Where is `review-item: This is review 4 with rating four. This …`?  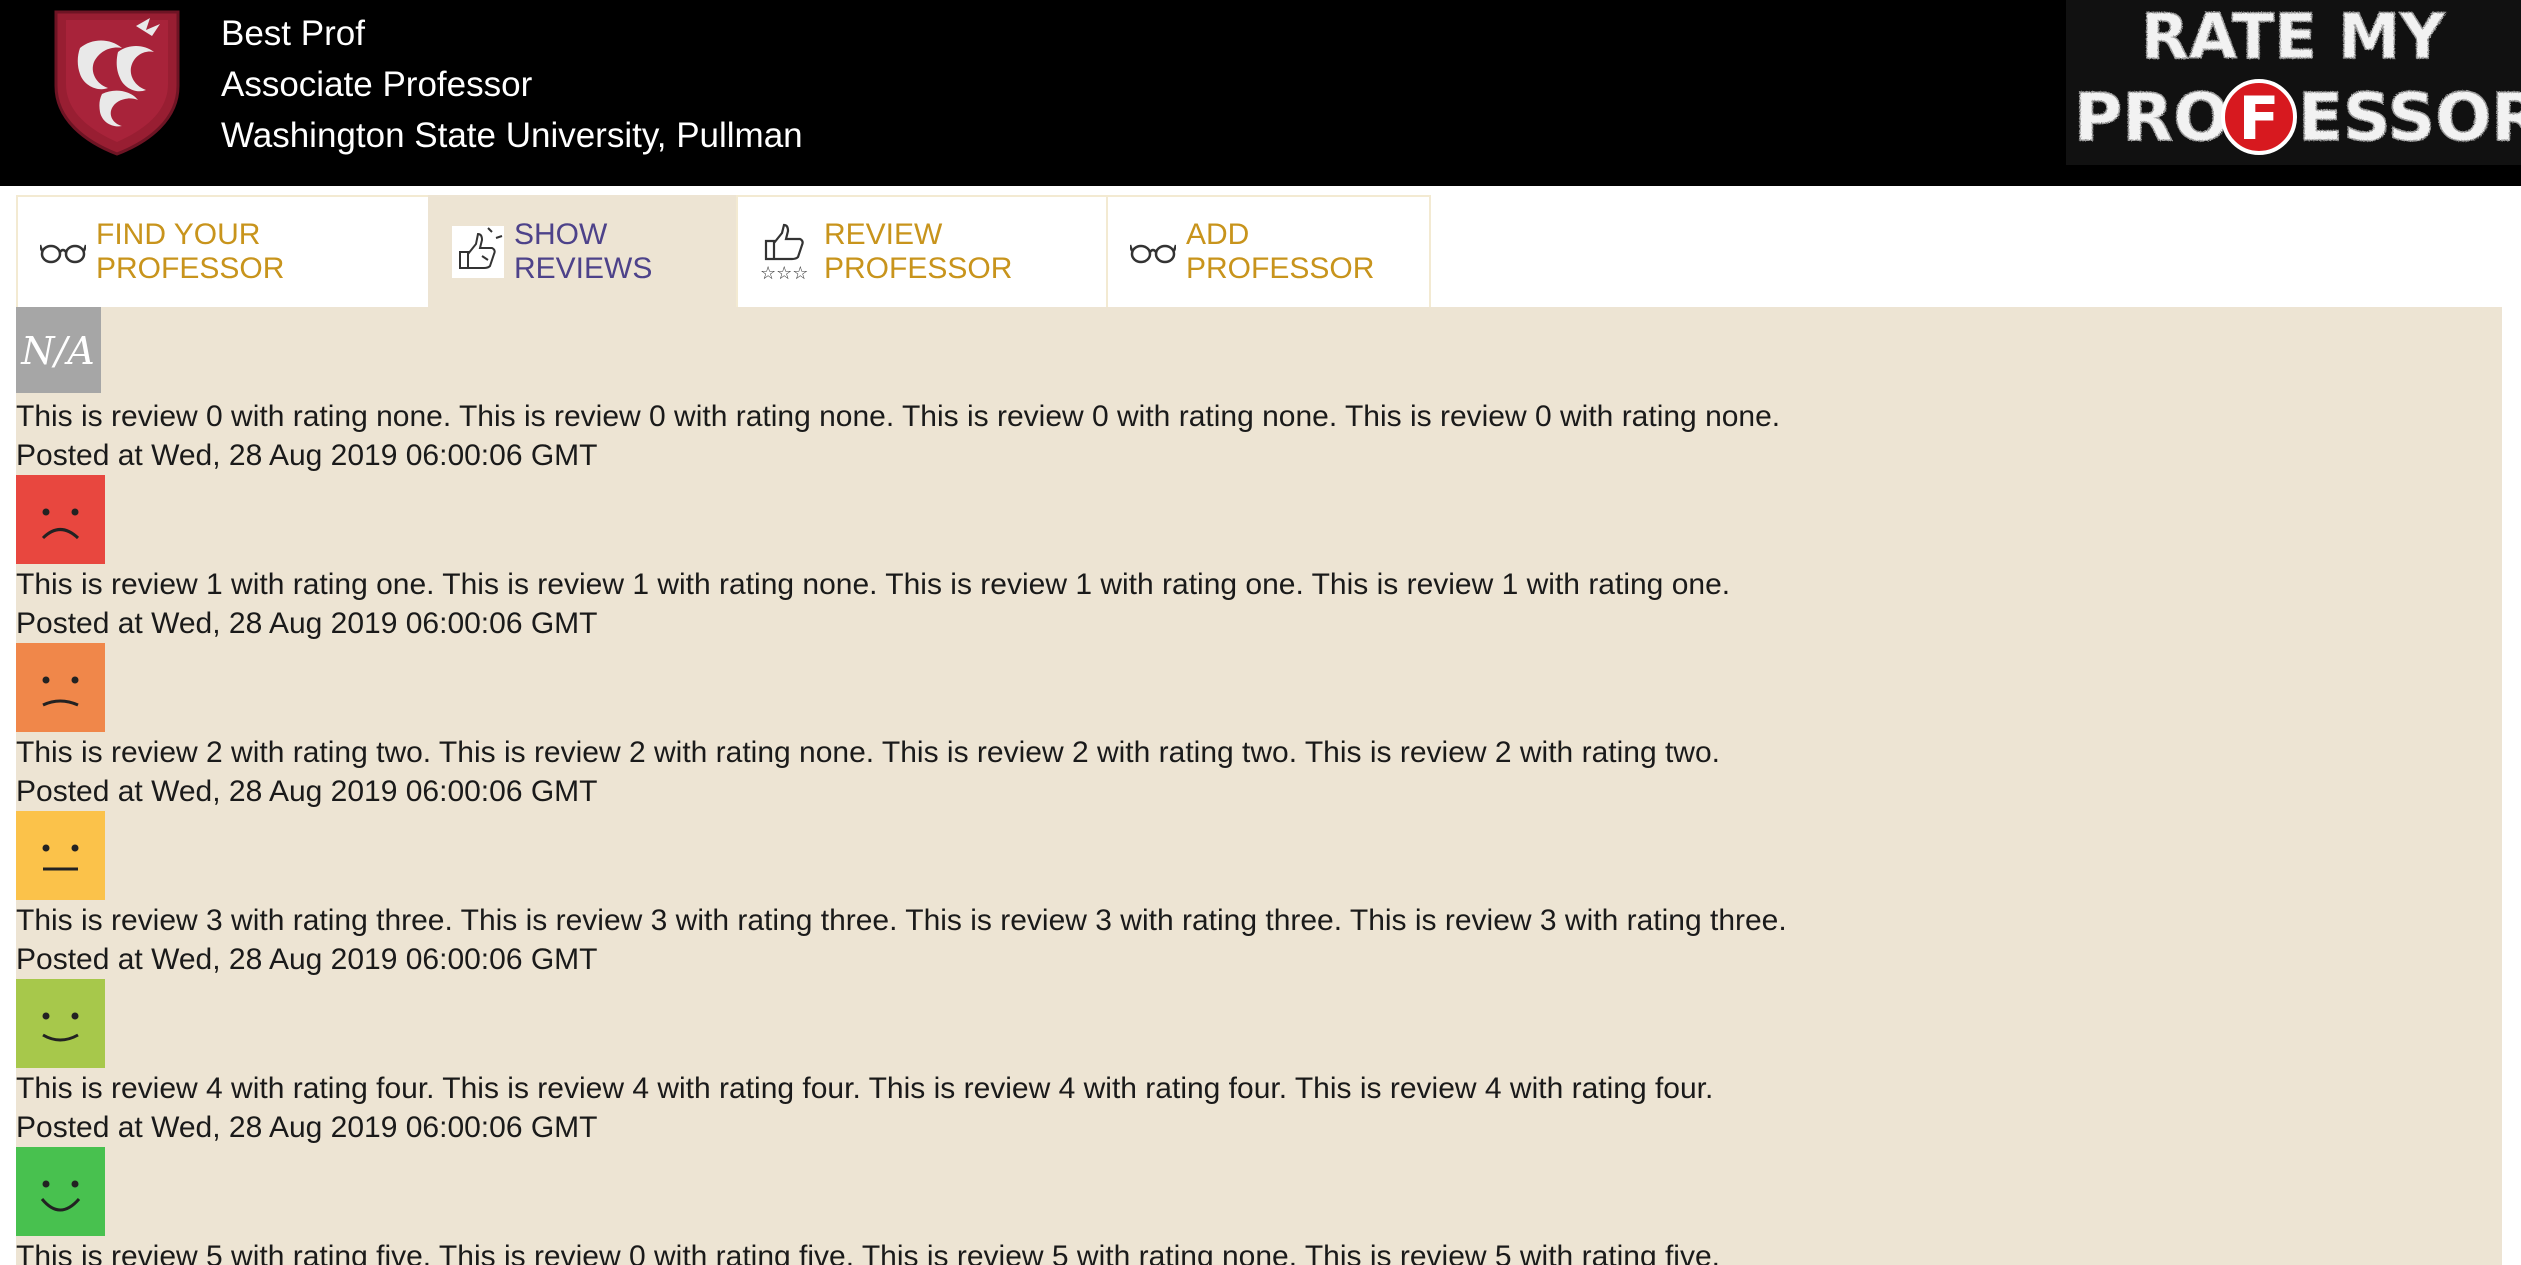 review-item: This is review 4 with rating four. This … is located at coordinates (1259, 1063).